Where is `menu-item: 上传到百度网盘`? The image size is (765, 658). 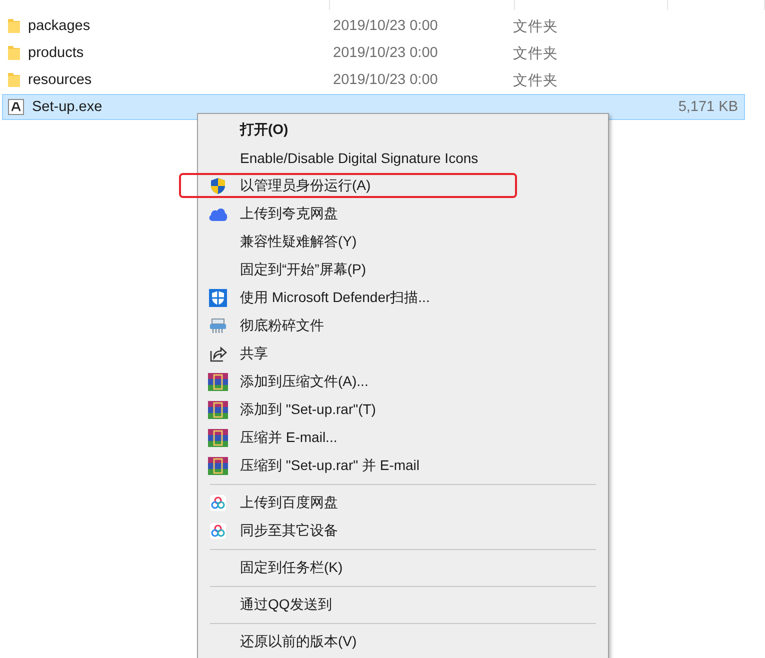 menu-item: 上传到百度网盘 is located at coordinates (403, 503).